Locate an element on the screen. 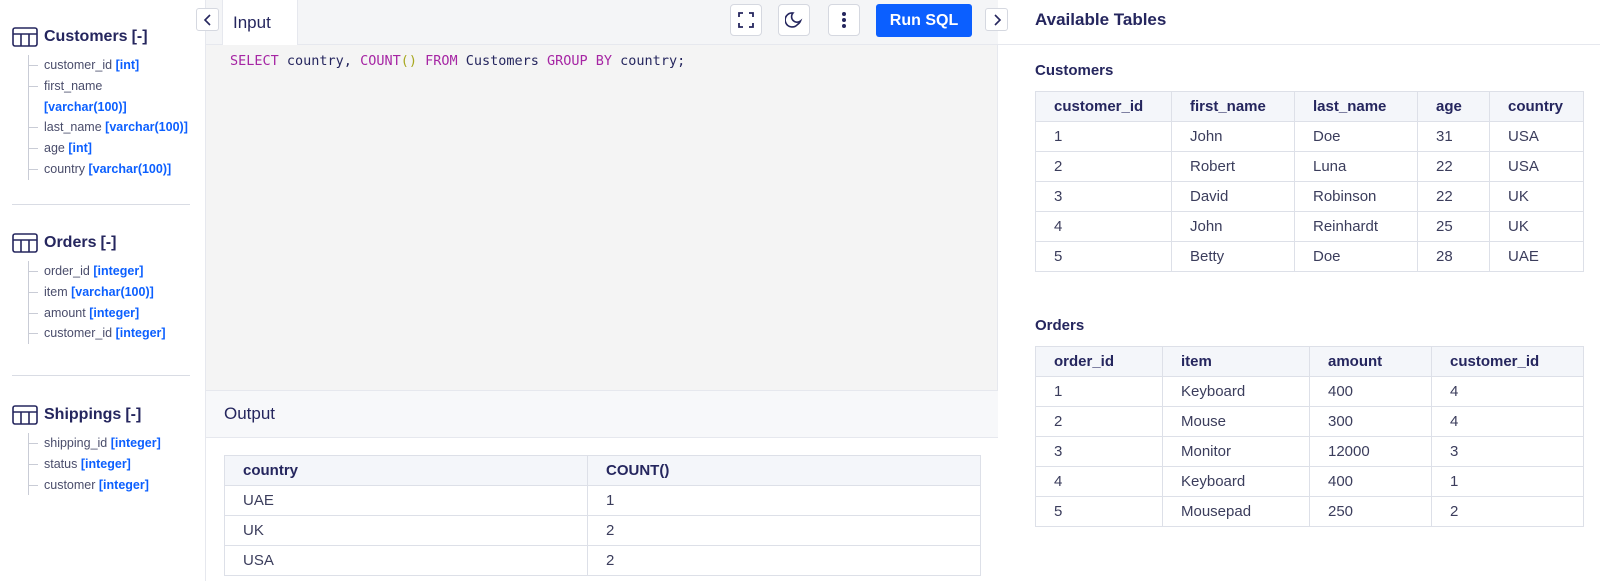 Image resolution: width=1600 pixels, height=581 pixels. collapse-tables-button is located at coordinates (996, 19).